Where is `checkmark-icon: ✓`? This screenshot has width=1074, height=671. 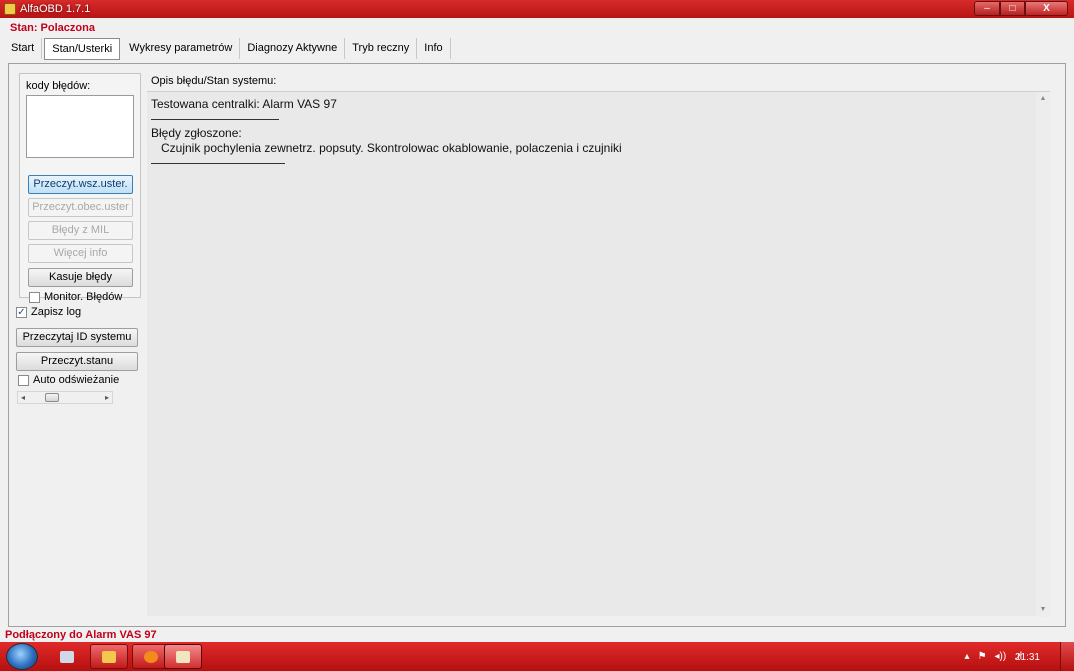 checkmark-icon: ✓ is located at coordinates (21, 312).